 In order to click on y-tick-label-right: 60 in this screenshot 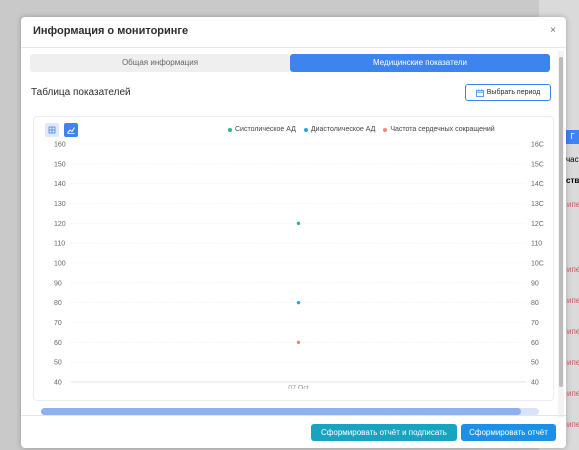, I will do `click(535, 343)`.